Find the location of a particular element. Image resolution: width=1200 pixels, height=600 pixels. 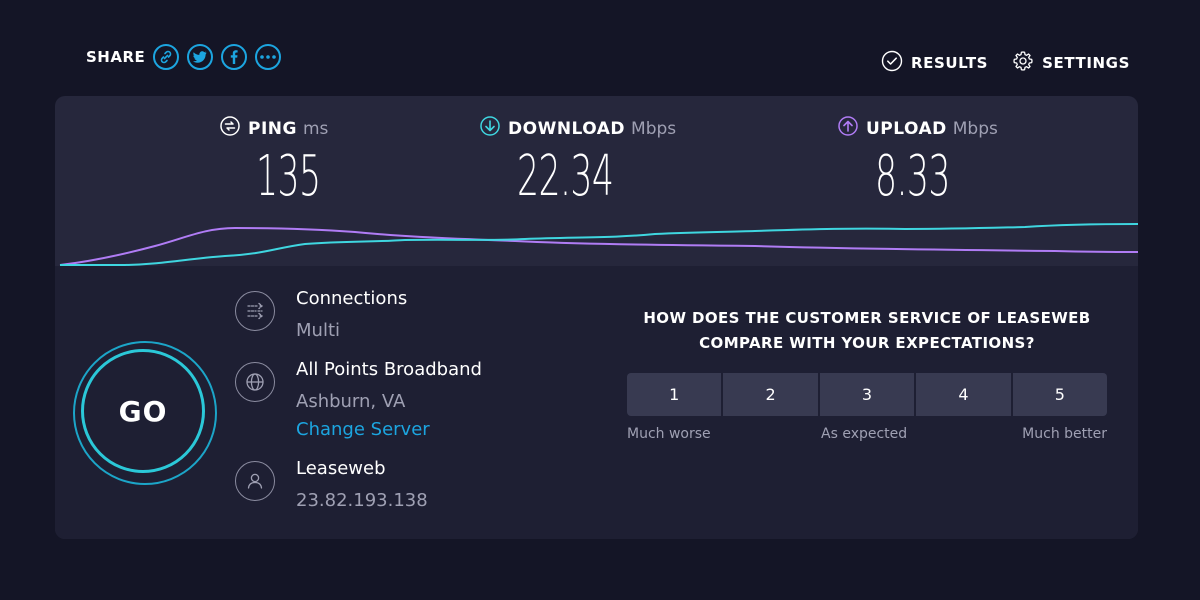

upload-icon is located at coordinates (848, 128).